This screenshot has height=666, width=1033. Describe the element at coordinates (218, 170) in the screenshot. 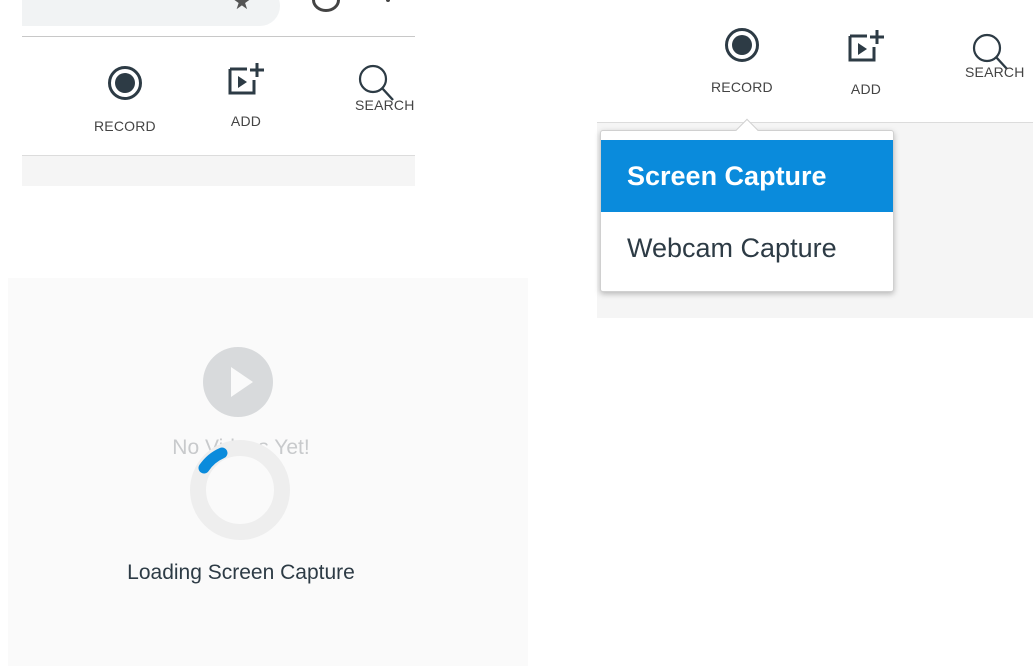

I see `content-area` at that location.